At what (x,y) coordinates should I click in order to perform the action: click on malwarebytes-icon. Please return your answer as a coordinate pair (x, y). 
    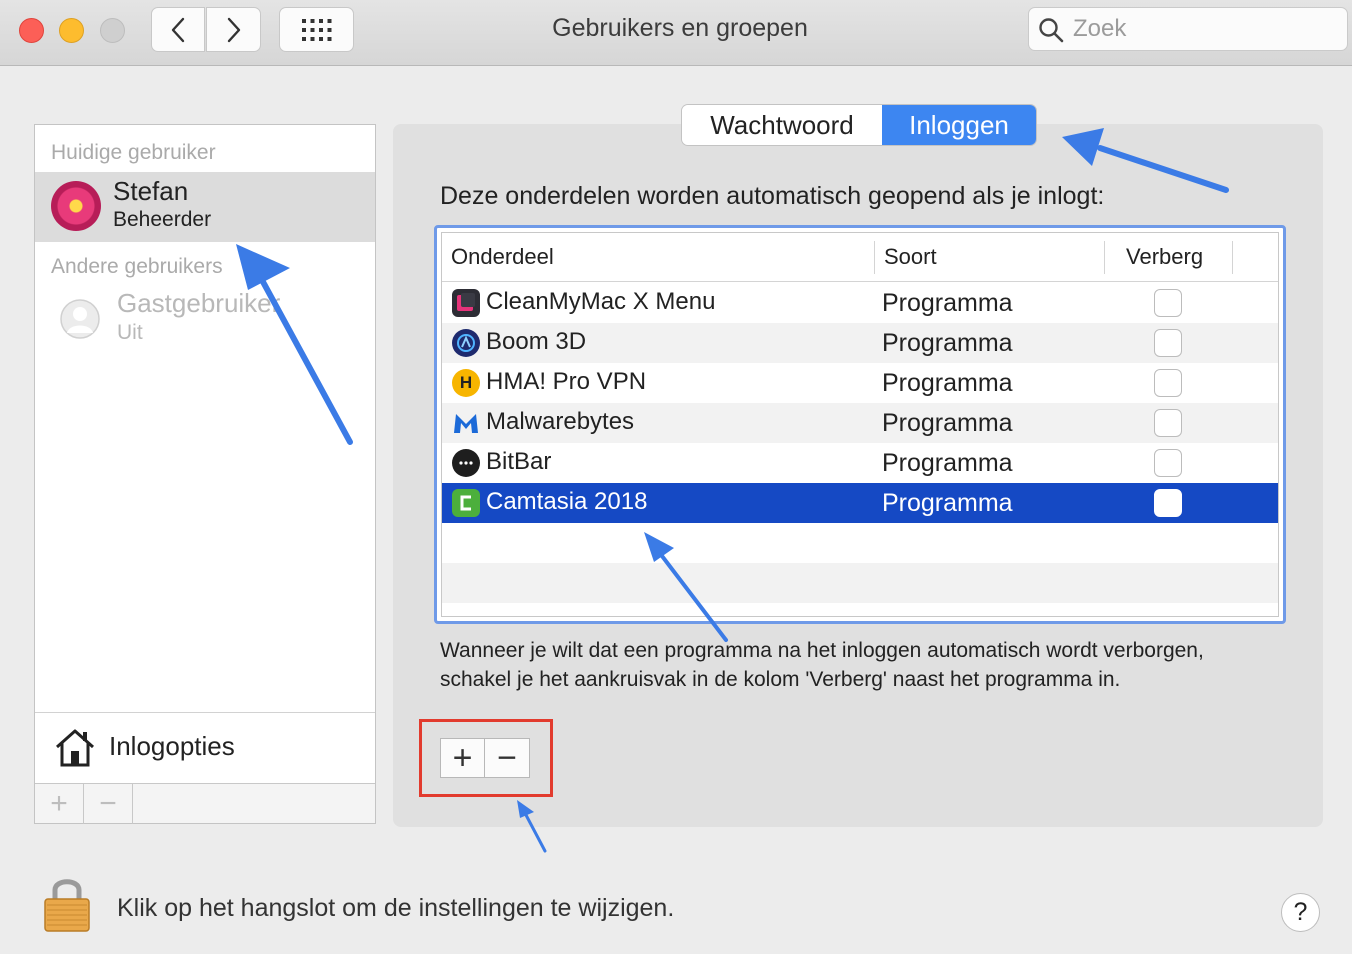
    Looking at the image, I should click on (466, 423).